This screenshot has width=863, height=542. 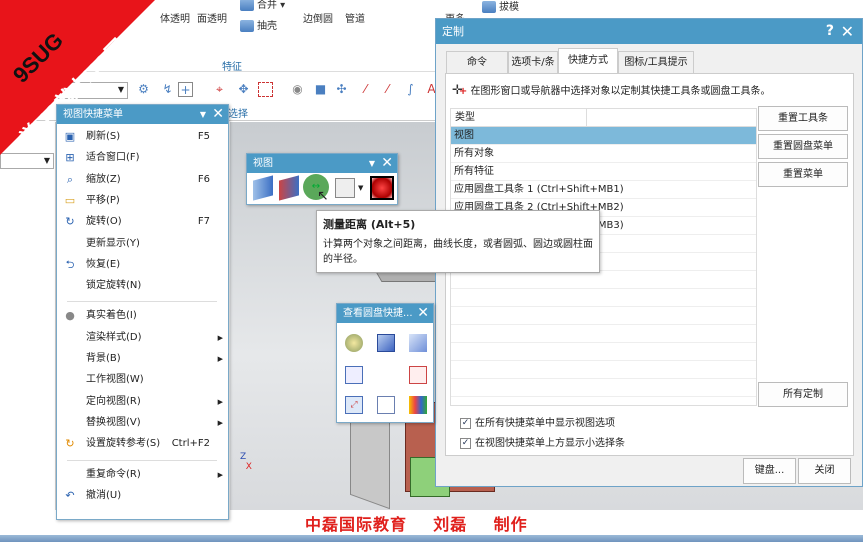 I want to click on shaded-cube-icon, so click(x=382, y=188).